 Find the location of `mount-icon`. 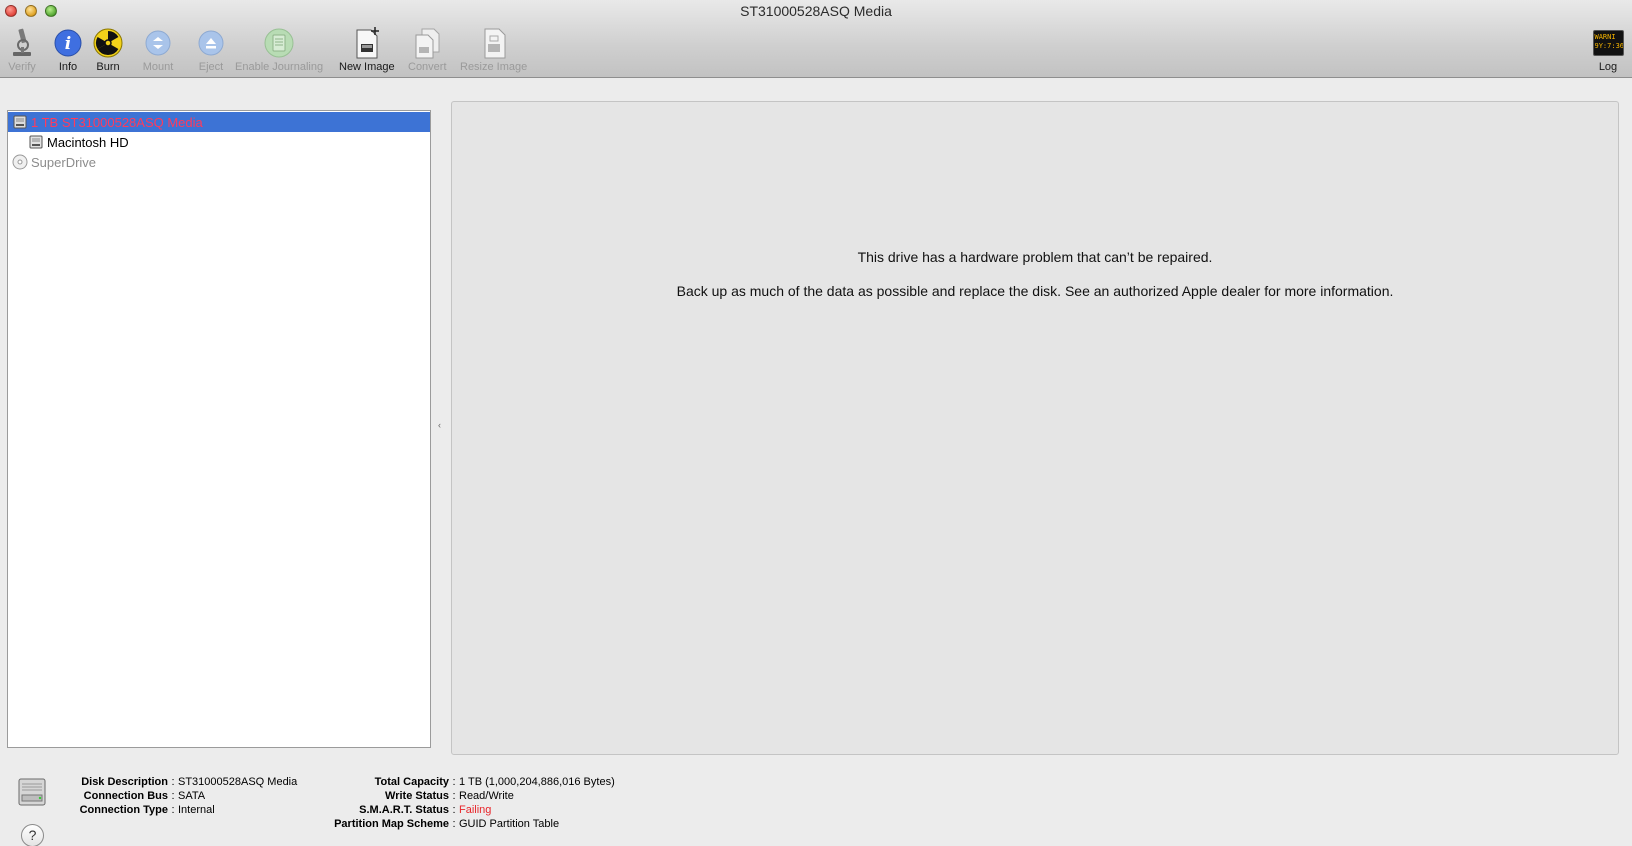

mount-icon is located at coordinates (158, 43).